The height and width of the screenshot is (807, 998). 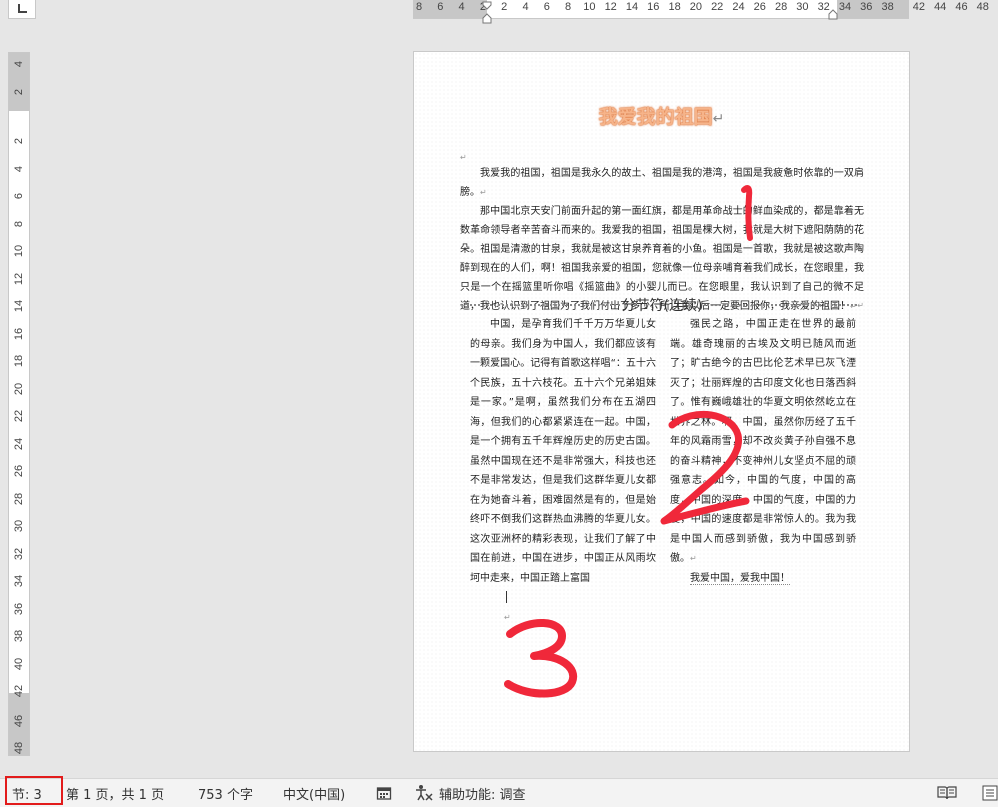 I want to click on accessibility-icon, so click(x=424, y=793).